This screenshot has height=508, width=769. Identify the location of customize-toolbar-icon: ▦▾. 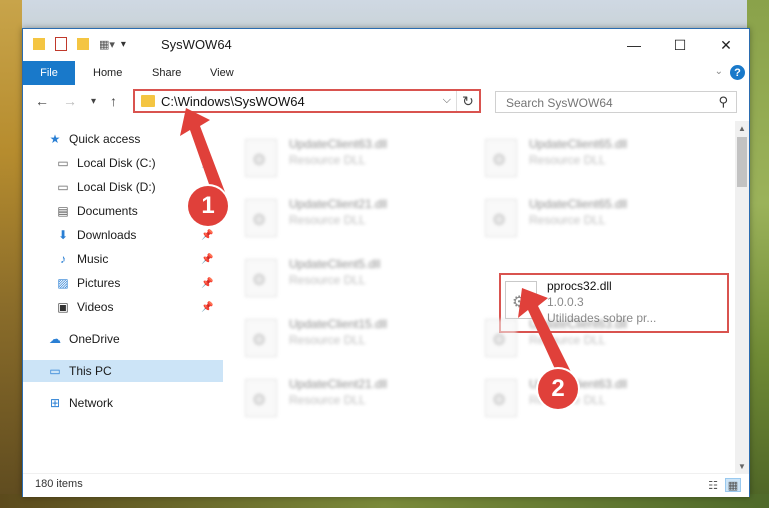
(107, 44).